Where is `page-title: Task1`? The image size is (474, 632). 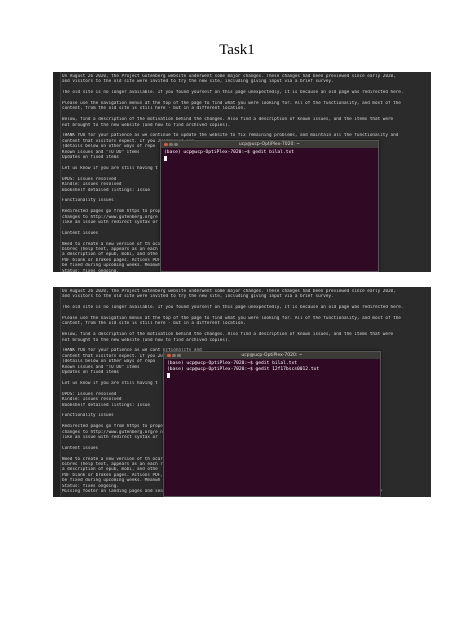 page-title: Task1 is located at coordinates (237, 50).